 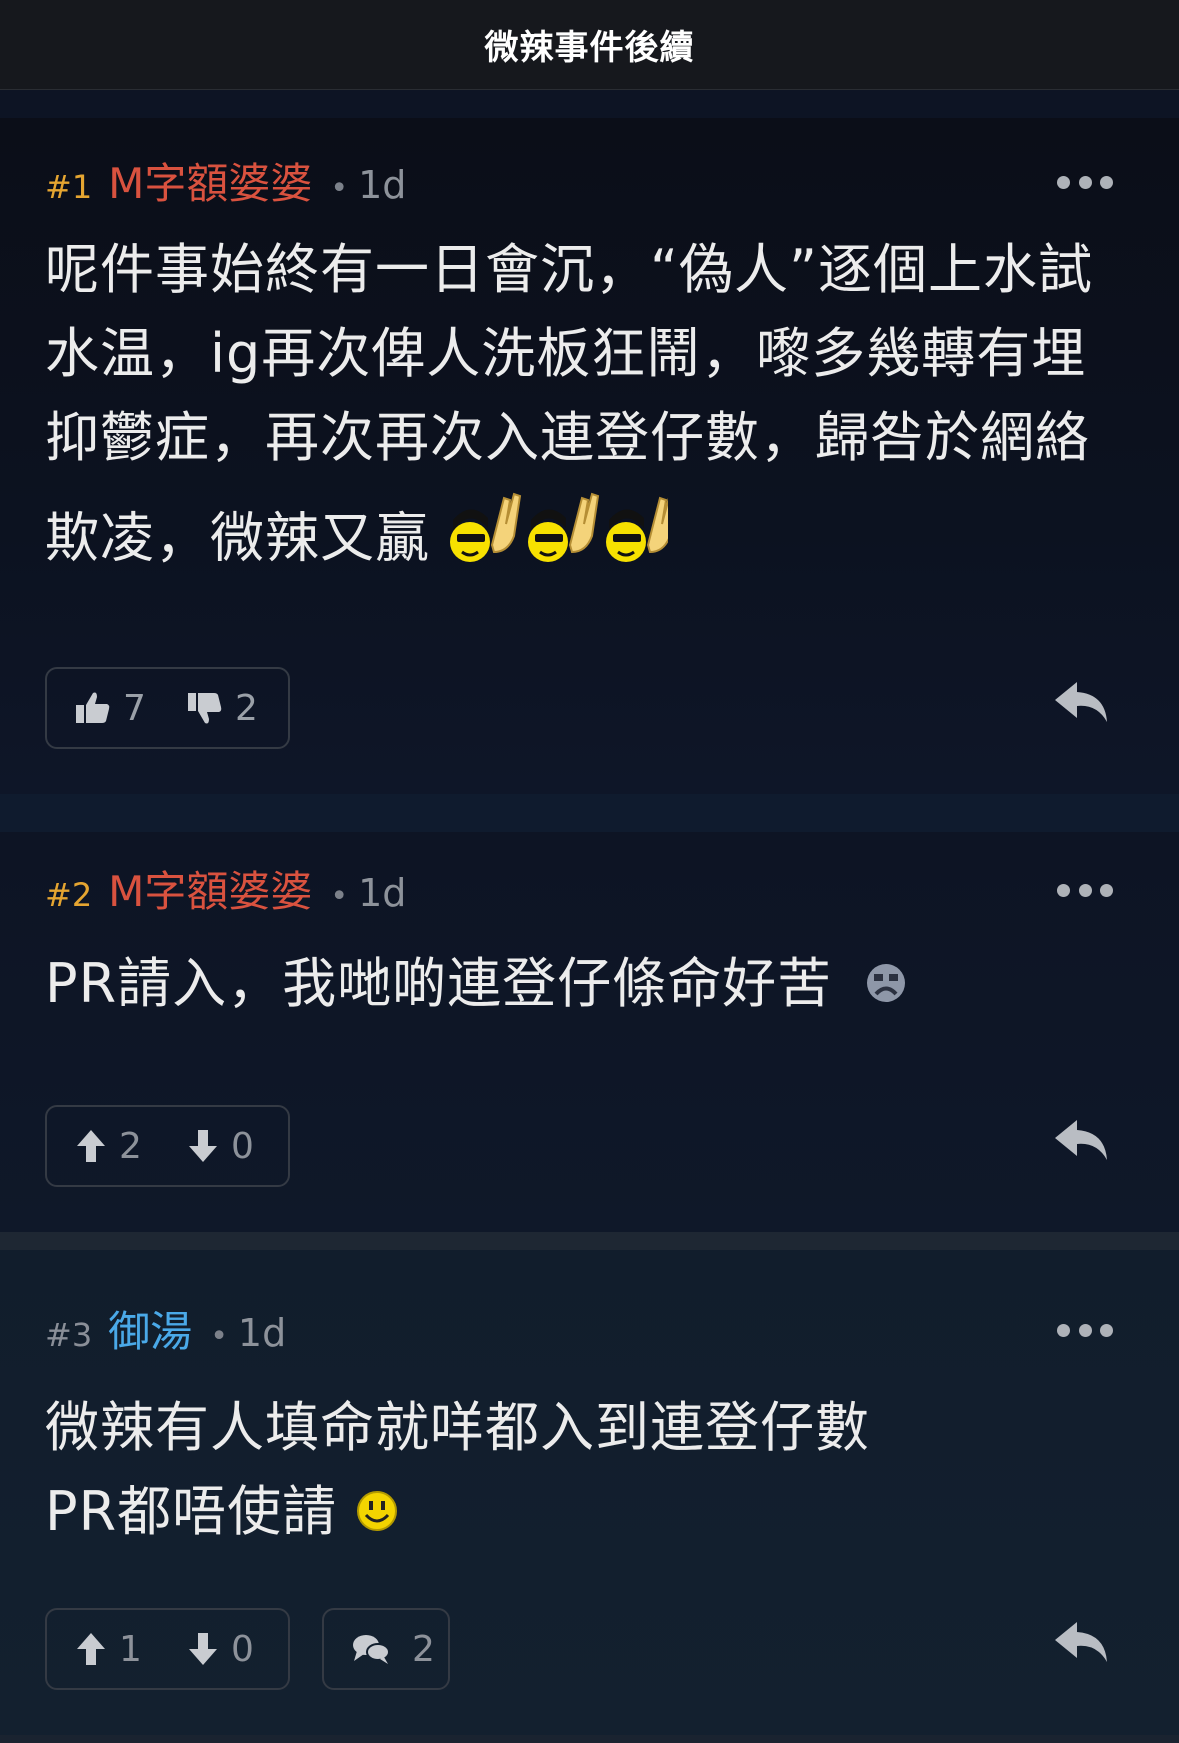 I want to click on post-meta: #1 M字額婆婆 • 1d, so click(x=225, y=180).